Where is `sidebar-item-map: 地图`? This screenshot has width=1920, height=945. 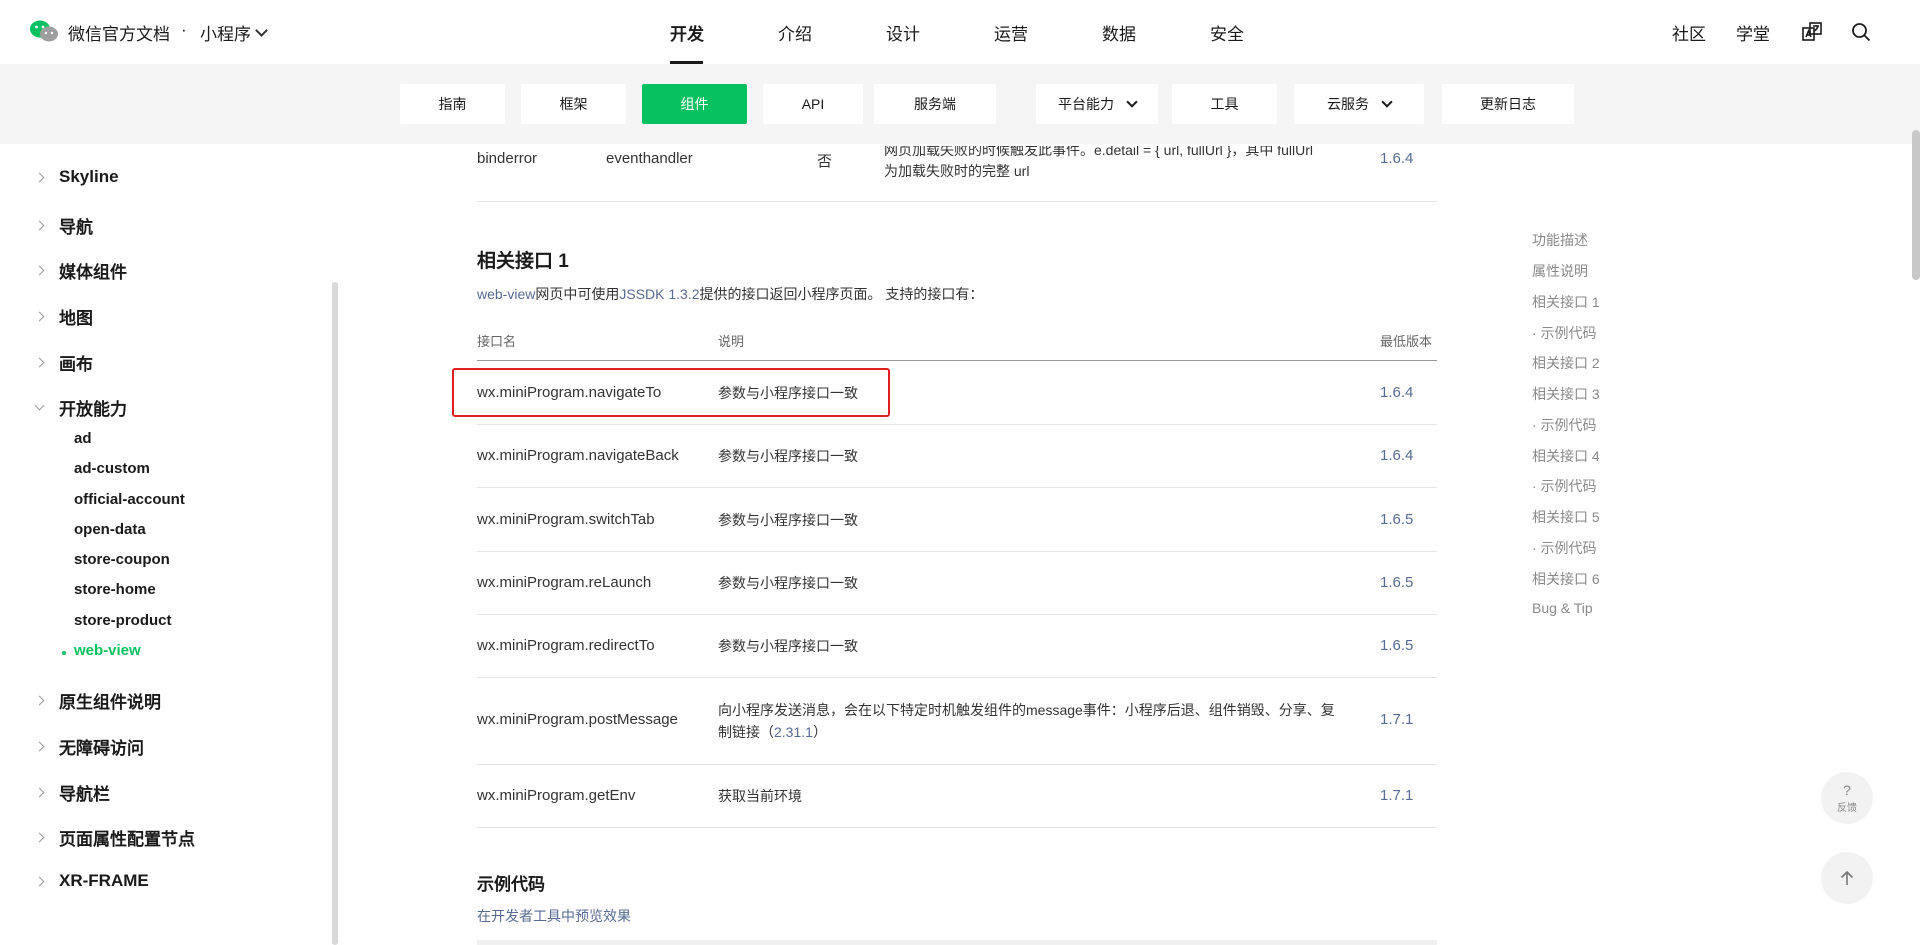
sidebar-item-map: 地图 is located at coordinates (63, 316).